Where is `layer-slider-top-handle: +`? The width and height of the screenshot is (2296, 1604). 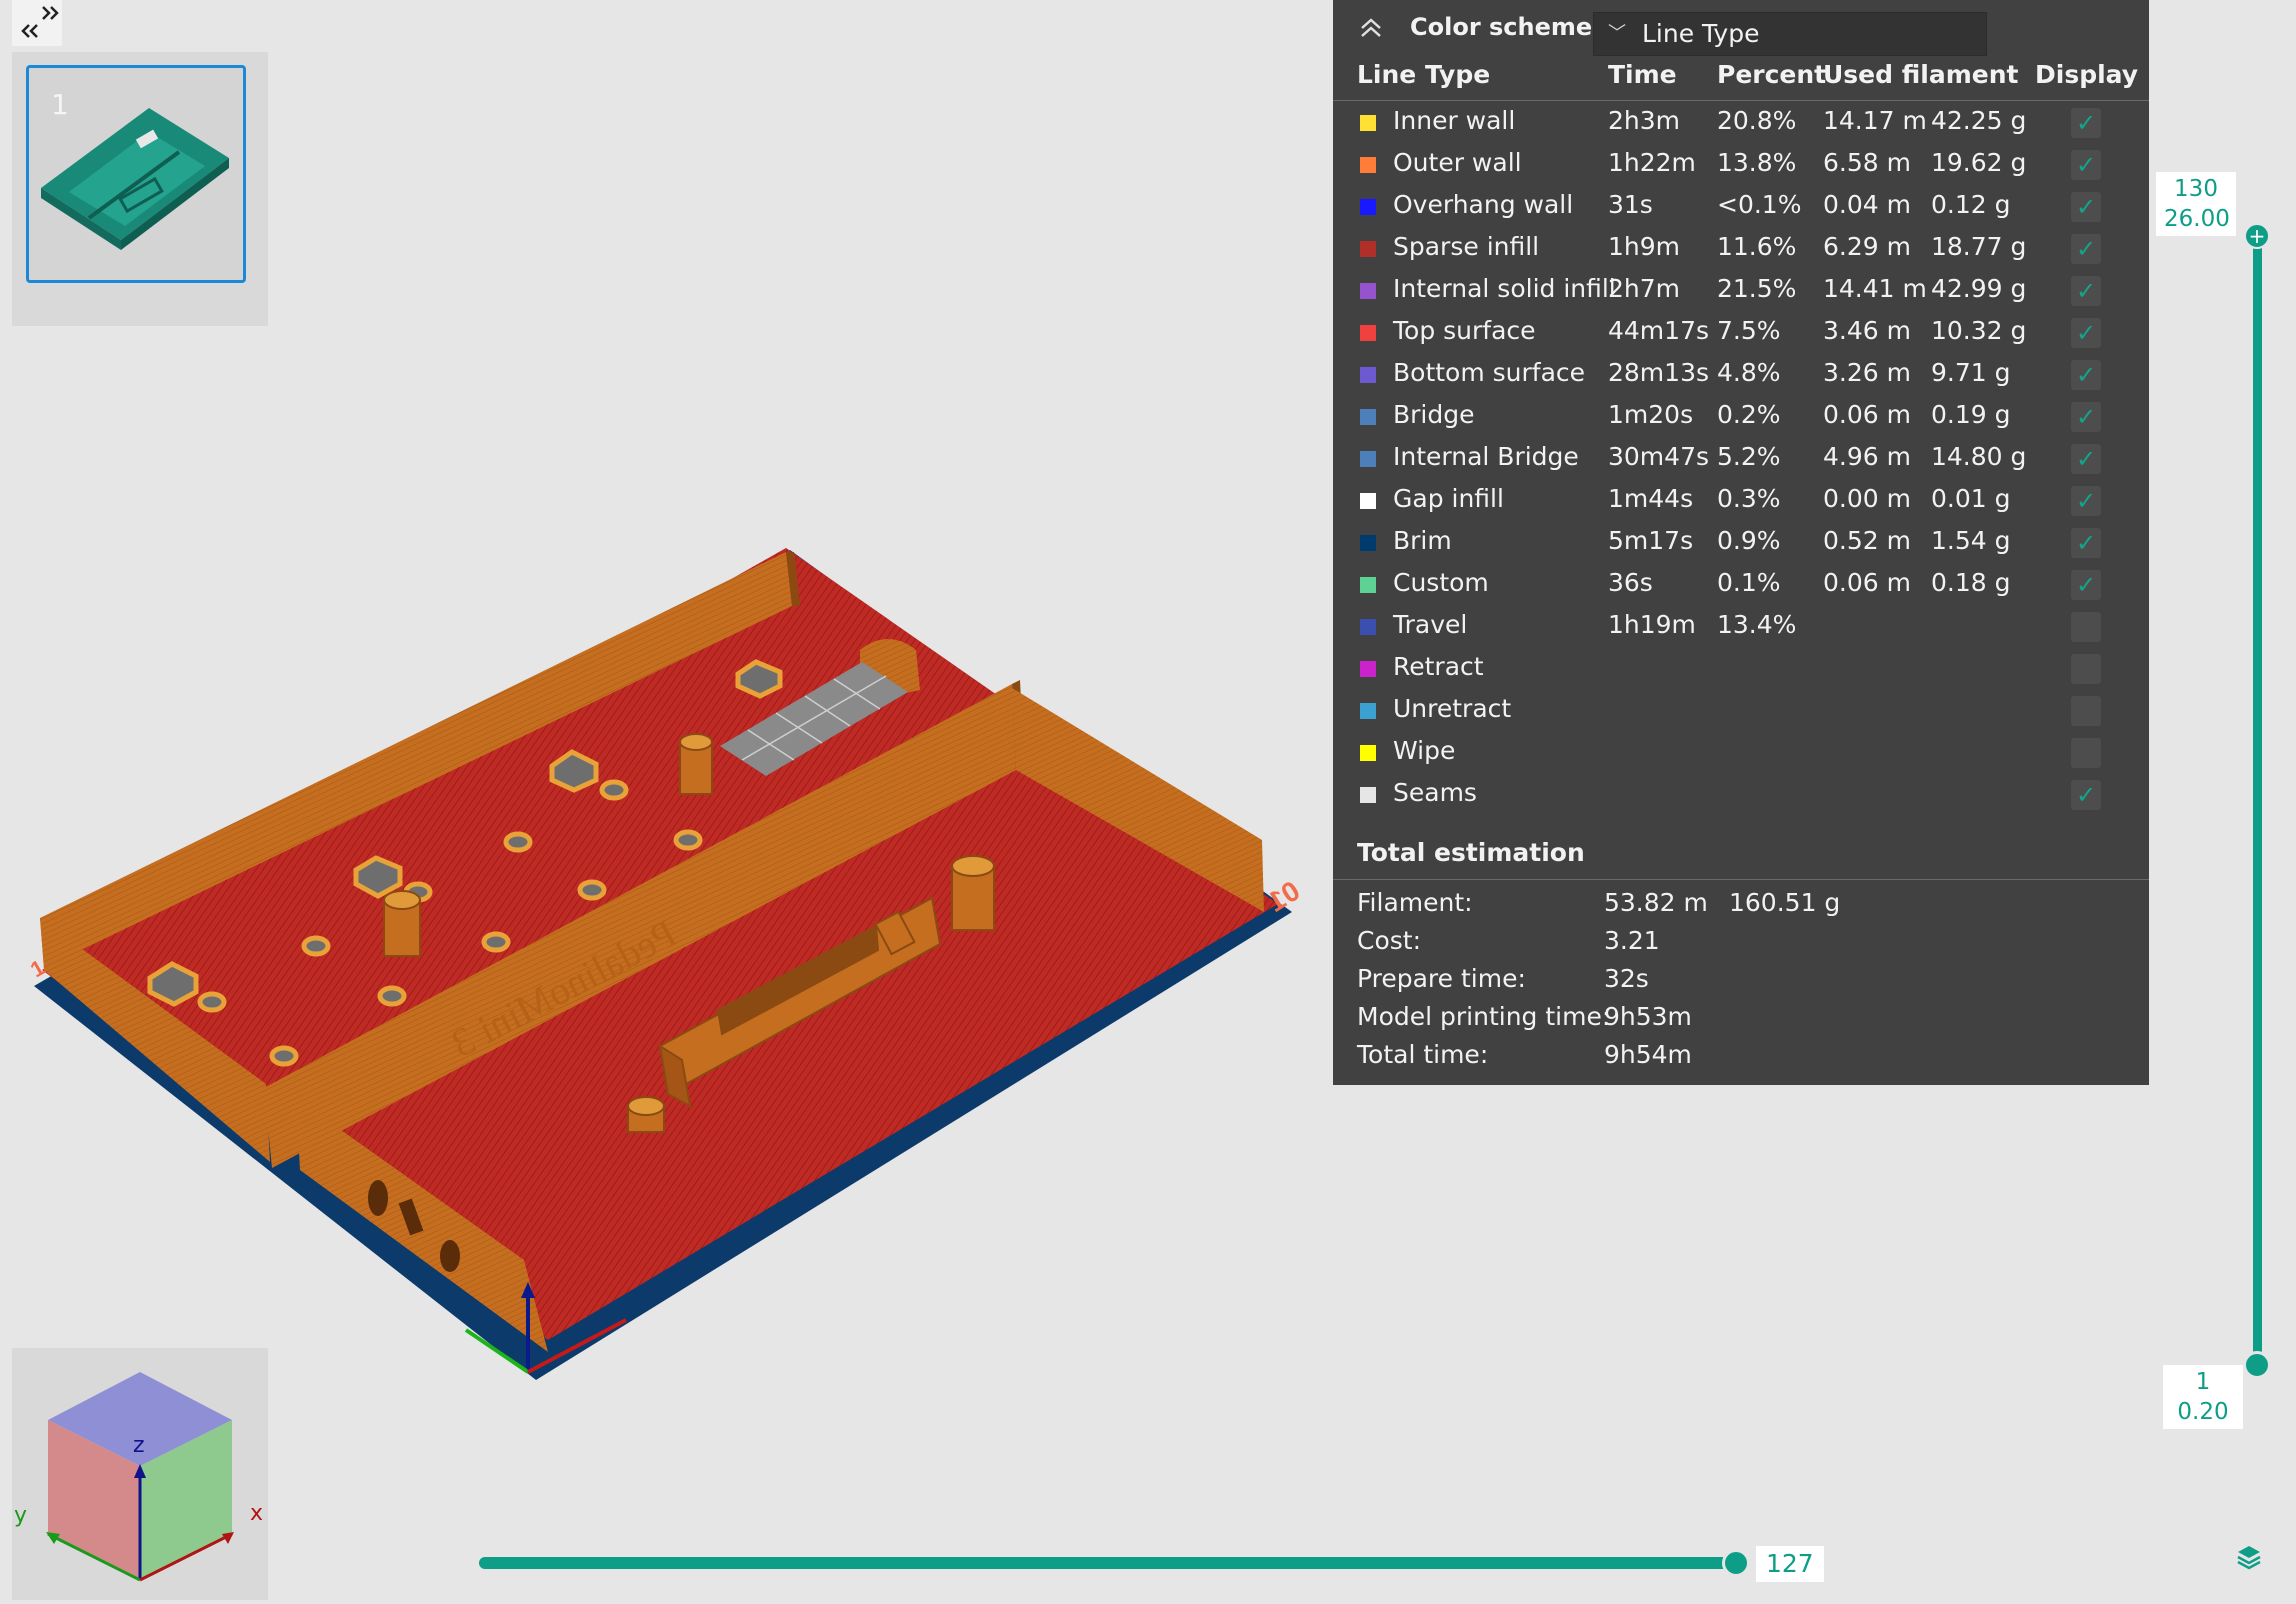 layer-slider-top-handle: + is located at coordinates (2257, 236).